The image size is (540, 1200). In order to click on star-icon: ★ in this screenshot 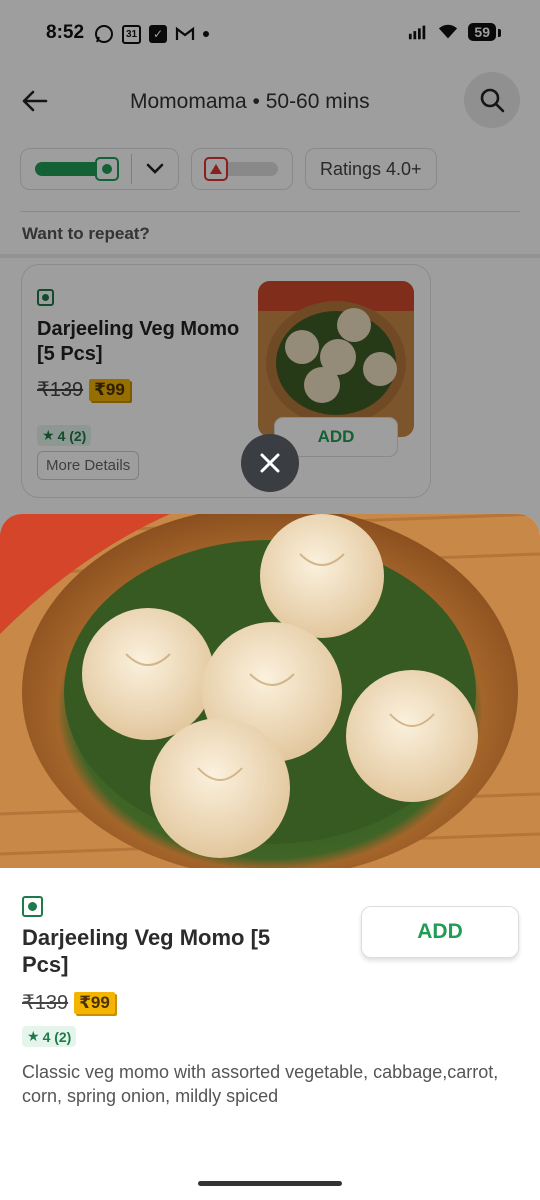, I will do `click(33, 1036)`.